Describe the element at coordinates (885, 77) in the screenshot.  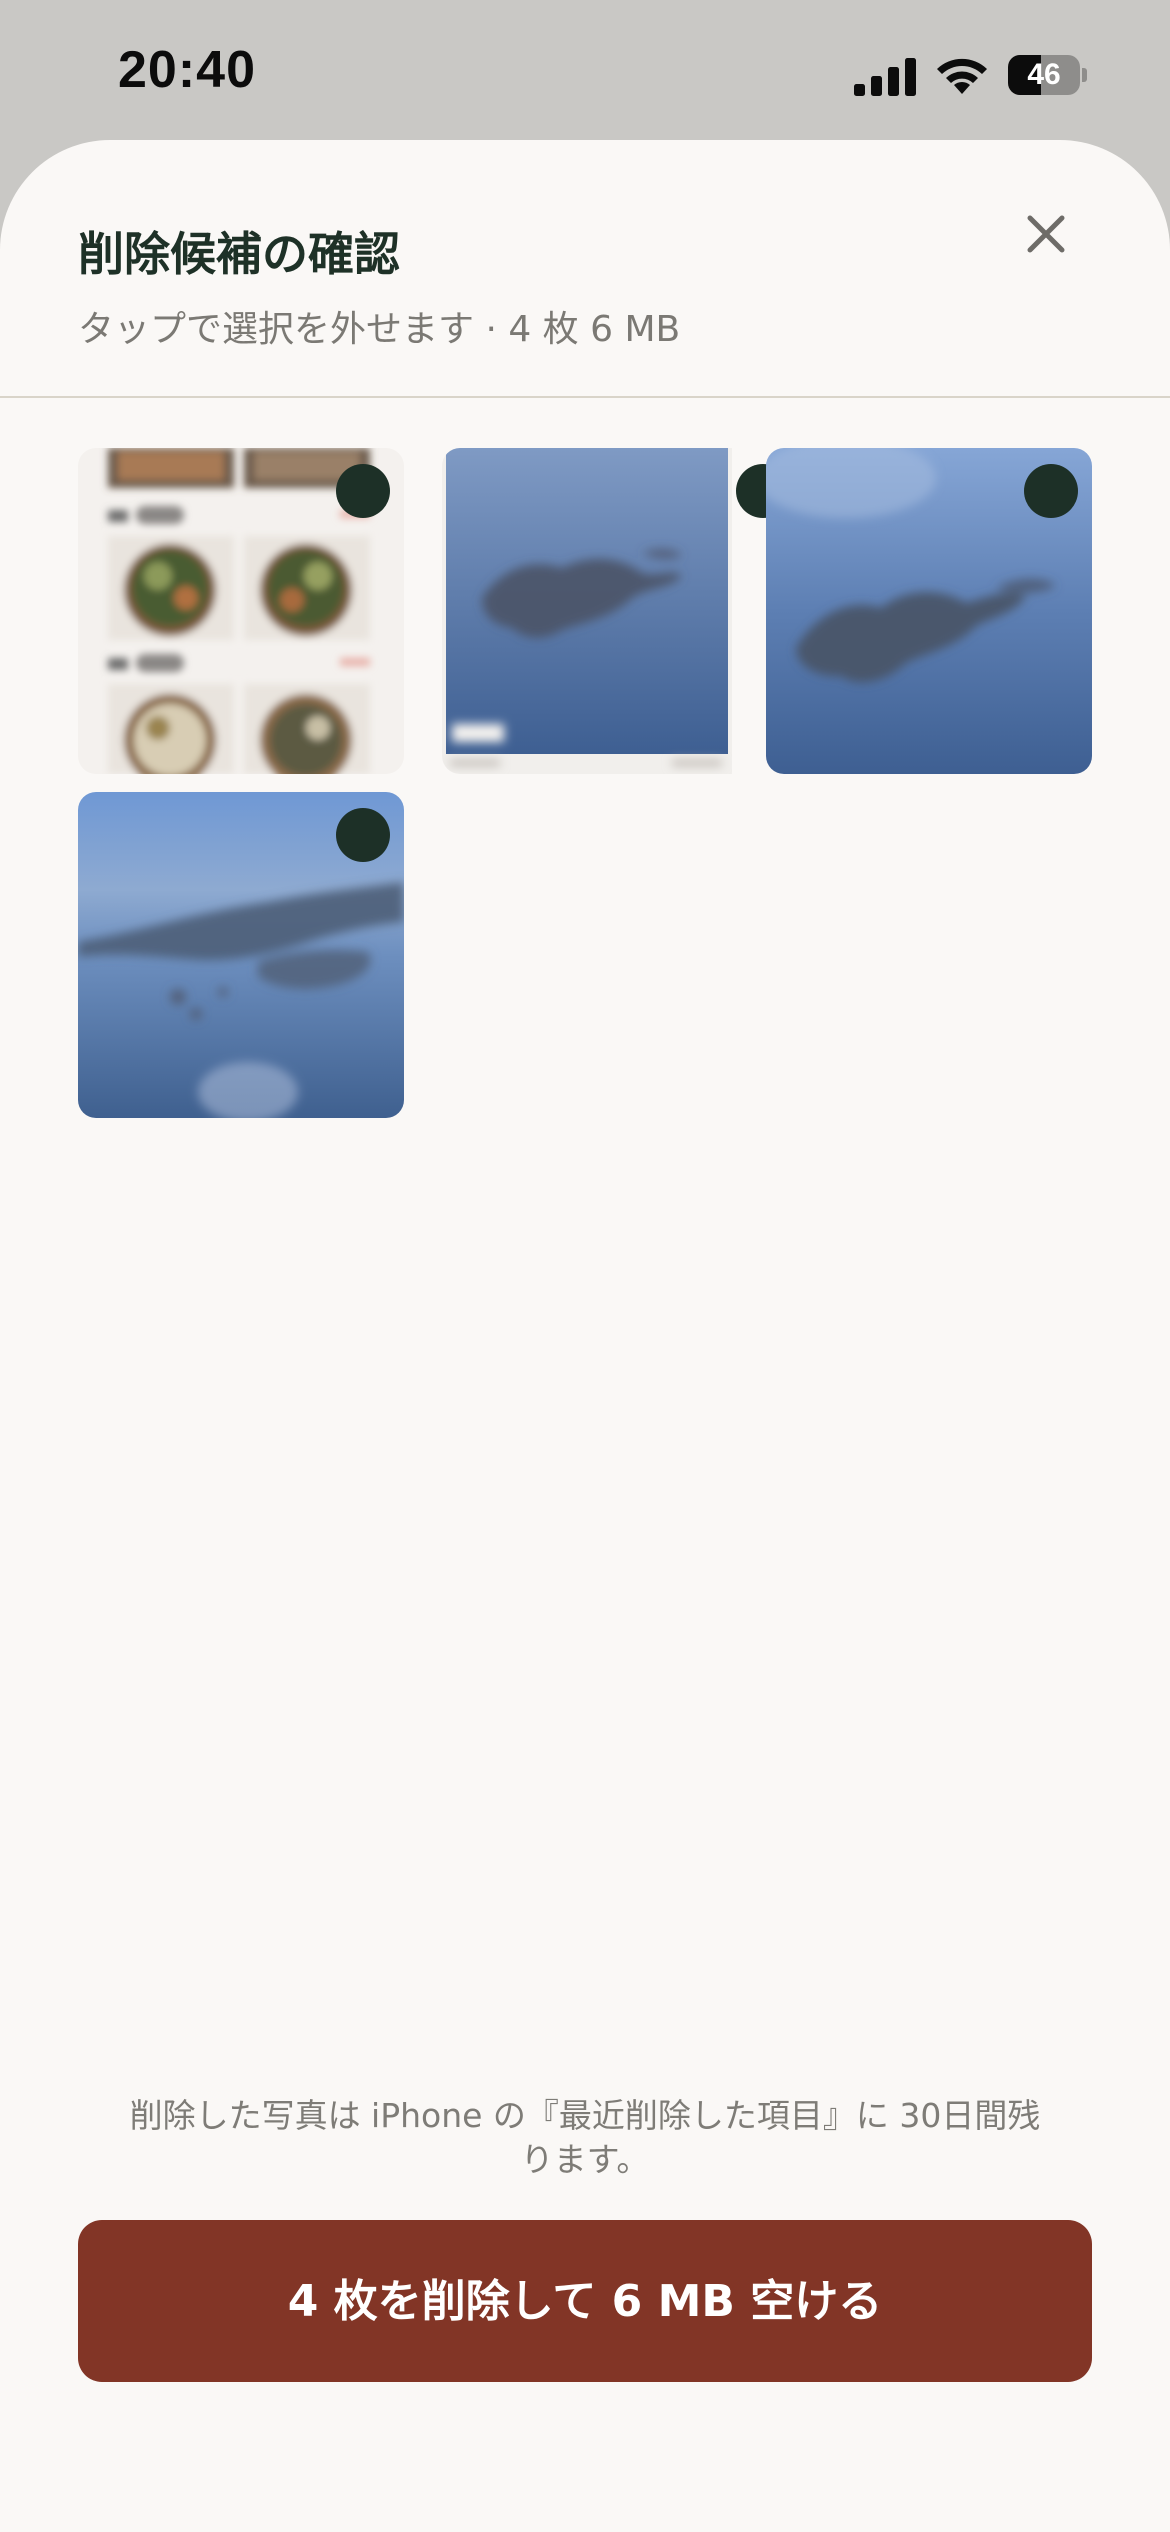
I see `cellular-signal-icon` at that location.